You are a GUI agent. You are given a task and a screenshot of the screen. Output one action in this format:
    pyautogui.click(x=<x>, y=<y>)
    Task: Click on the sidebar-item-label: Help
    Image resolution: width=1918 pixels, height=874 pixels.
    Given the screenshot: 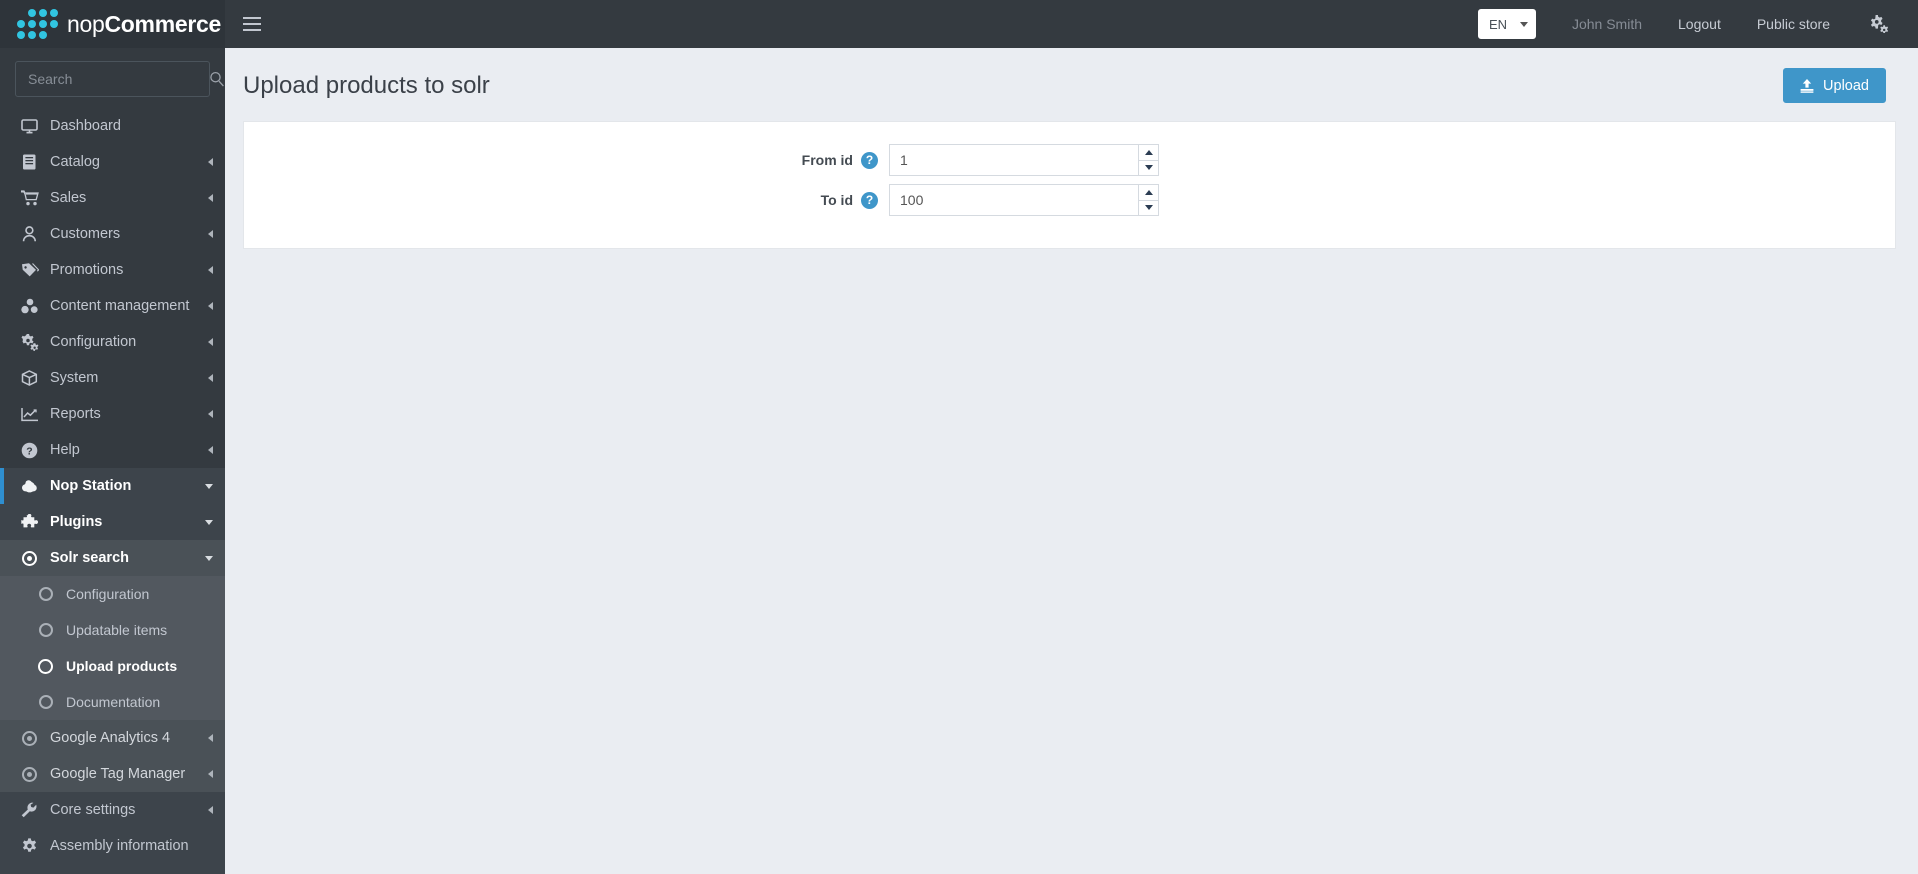 What is the action you would take?
    pyautogui.click(x=65, y=450)
    